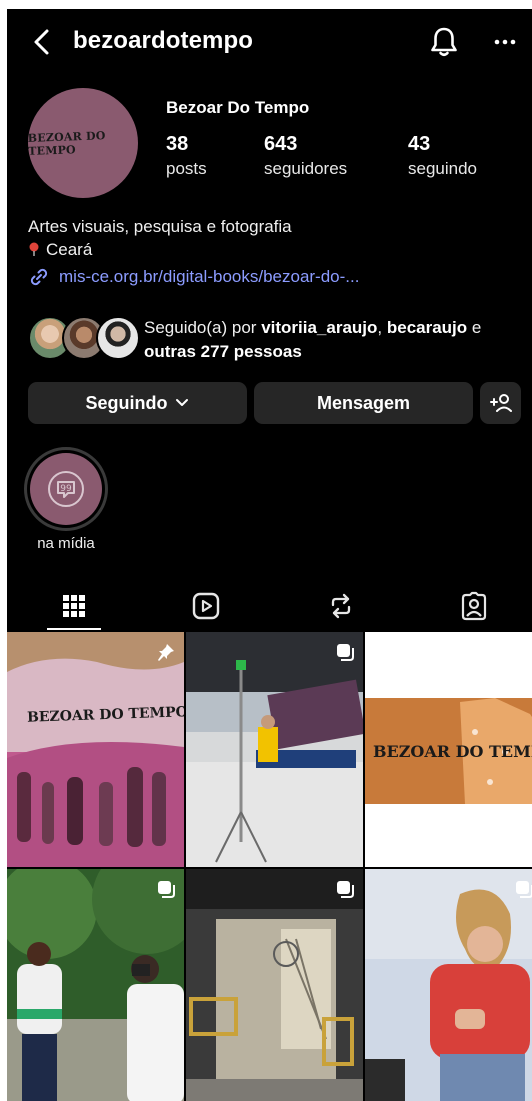  I want to click on quote-bubble-icon: 99, so click(66, 489).